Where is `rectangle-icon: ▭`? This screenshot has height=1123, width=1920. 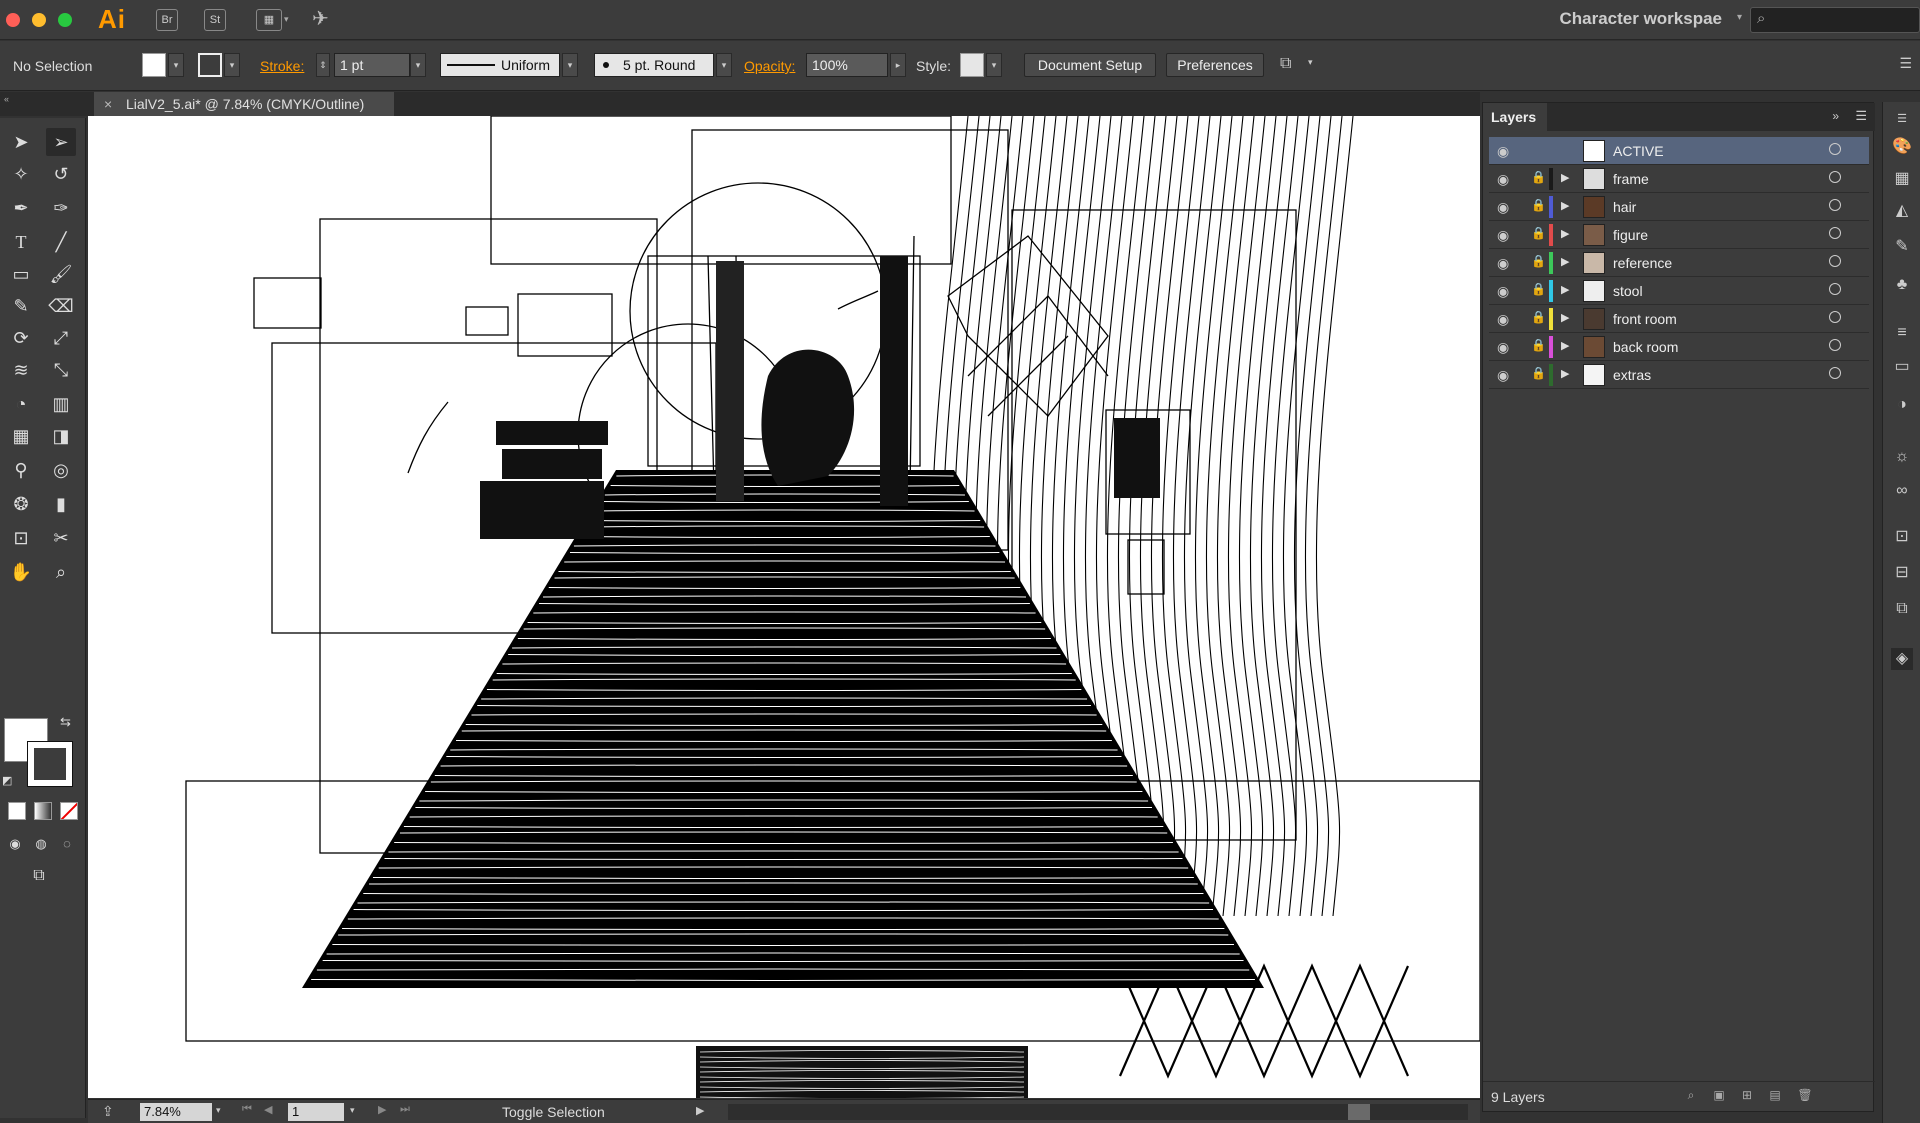 rectangle-icon: ▭ is located at coordinates (21, 274).